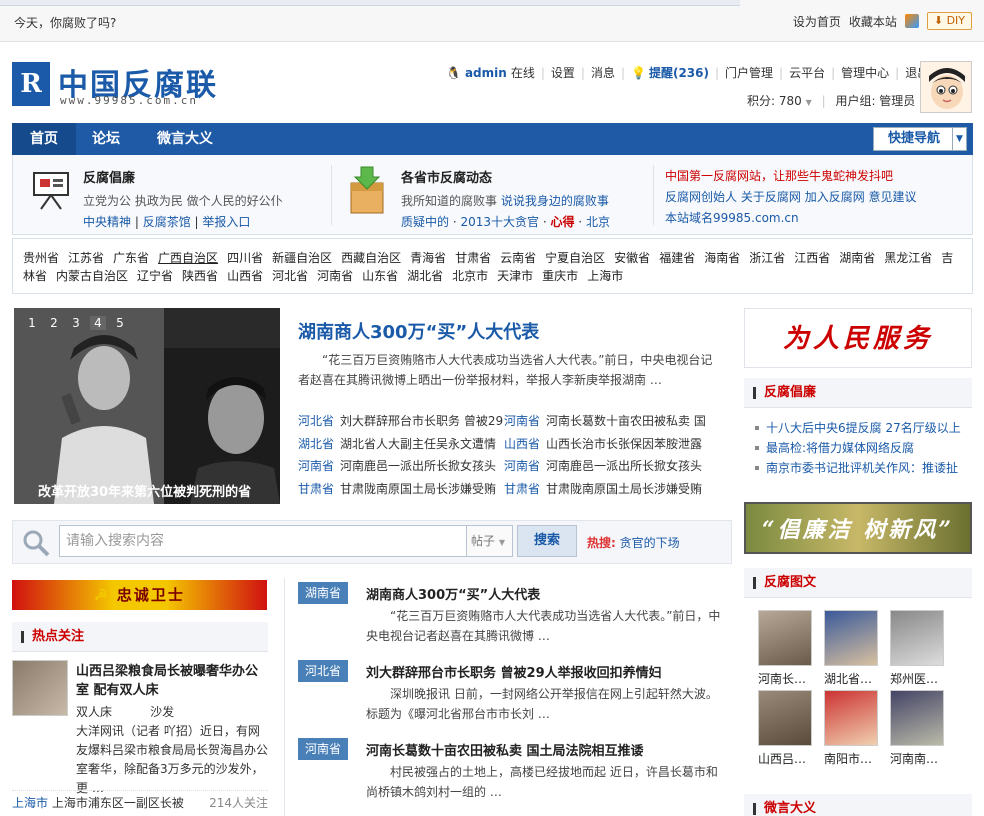 Image resolution: width=984 pixels, height=816 pixels. Describe the element at coordinates (575, 258) in the screenshot. I see `province-link: 宁夏自治区` at that location.